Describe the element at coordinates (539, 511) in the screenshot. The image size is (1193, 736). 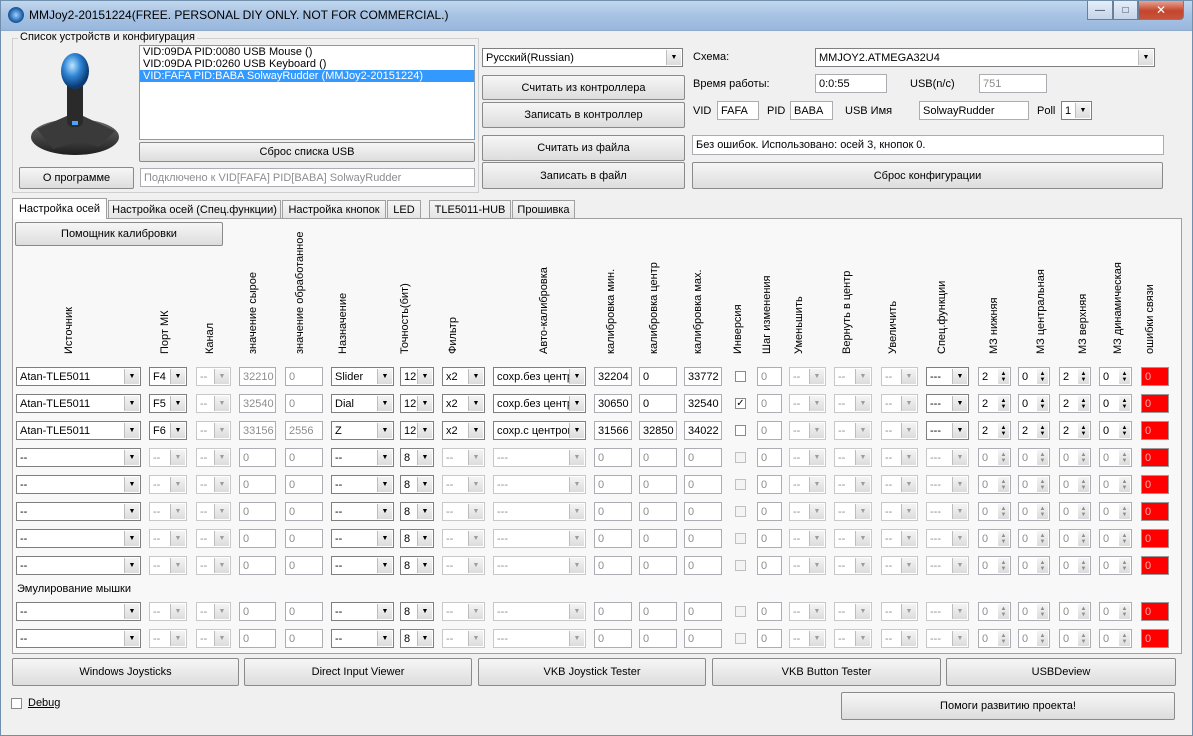
I see `axis-5-auto: --- ▼` at that location.